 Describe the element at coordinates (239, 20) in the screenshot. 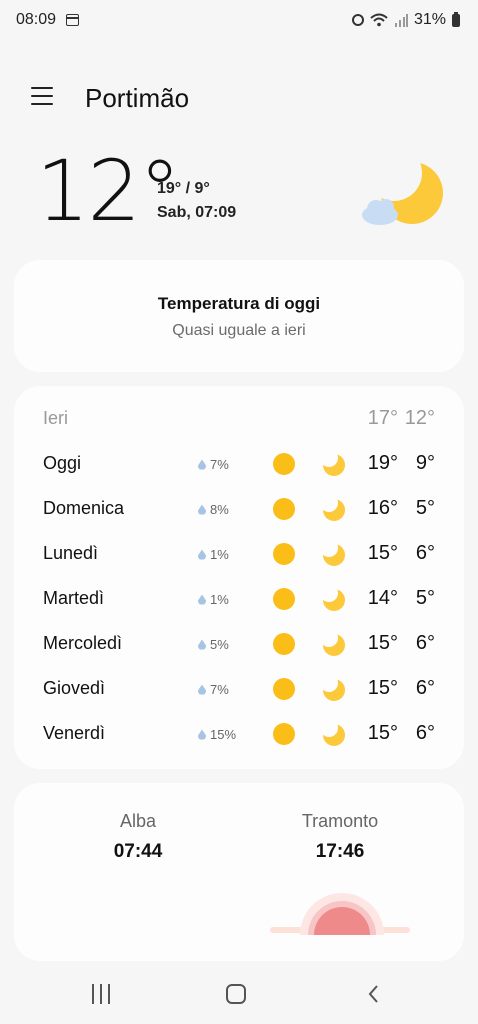

I see `status-bar: 08:09 31%` at that location.